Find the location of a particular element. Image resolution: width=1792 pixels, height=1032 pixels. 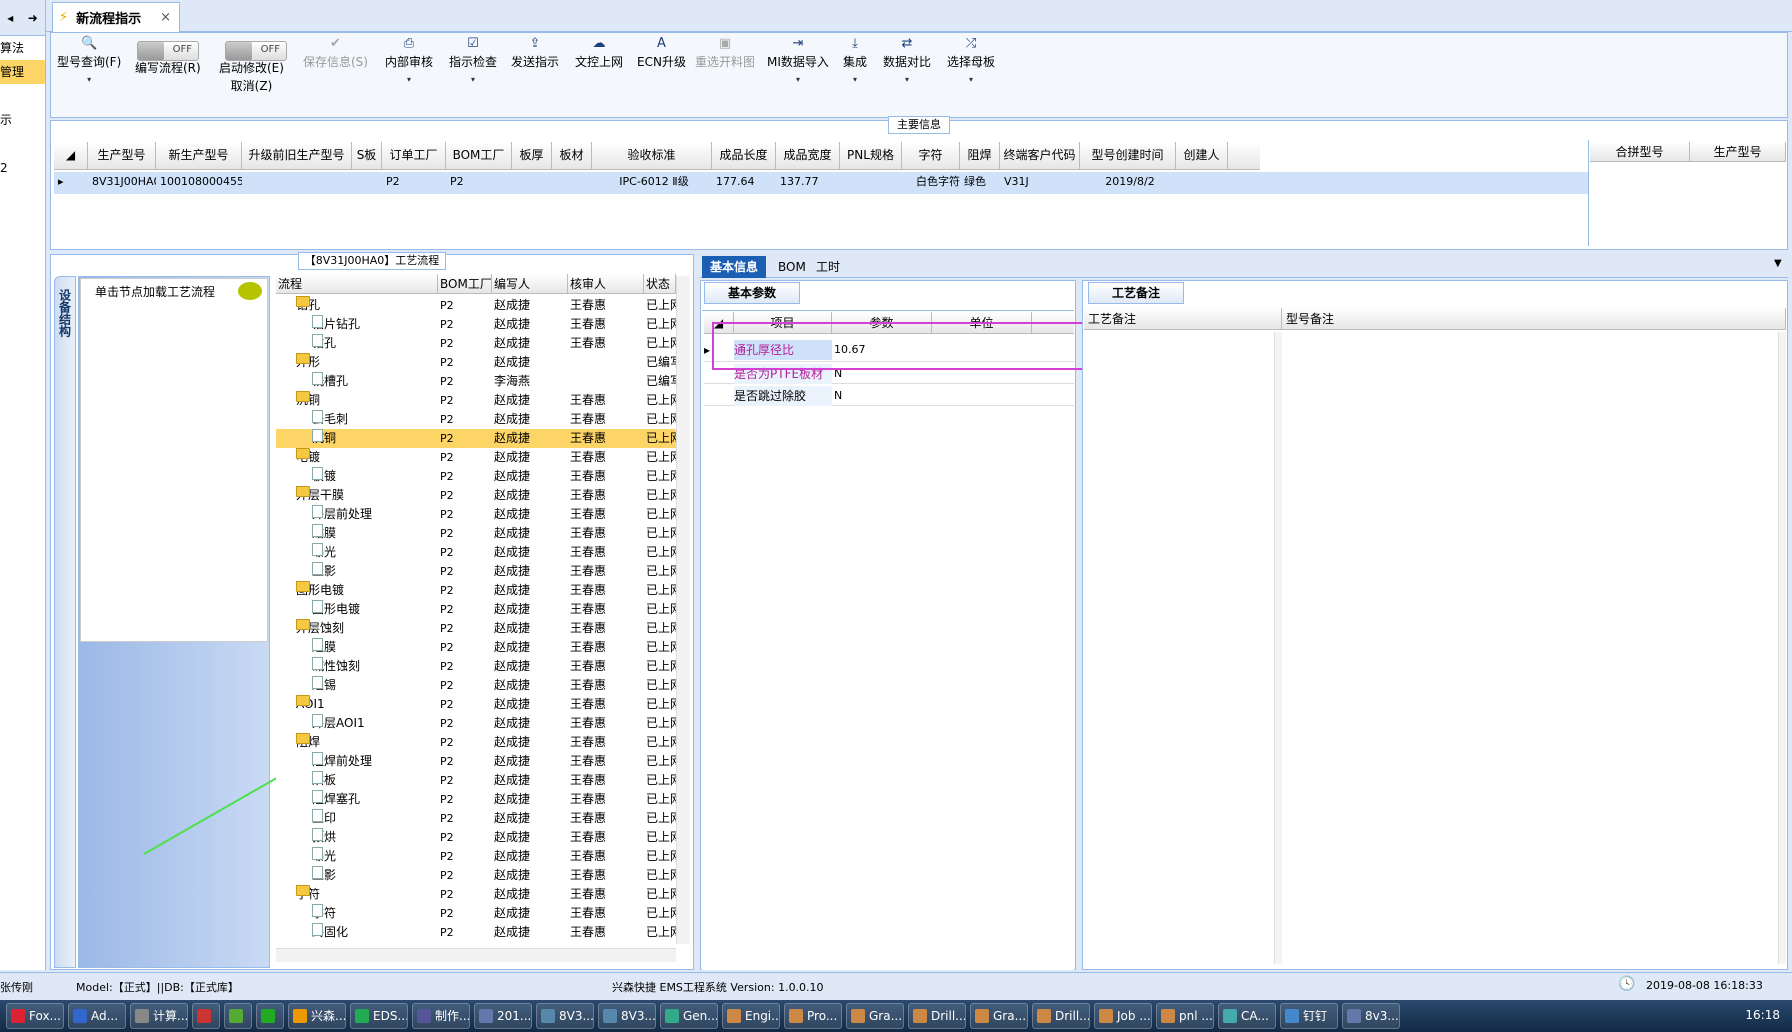

col-header: 字符 is located at coordinates (931, 155).